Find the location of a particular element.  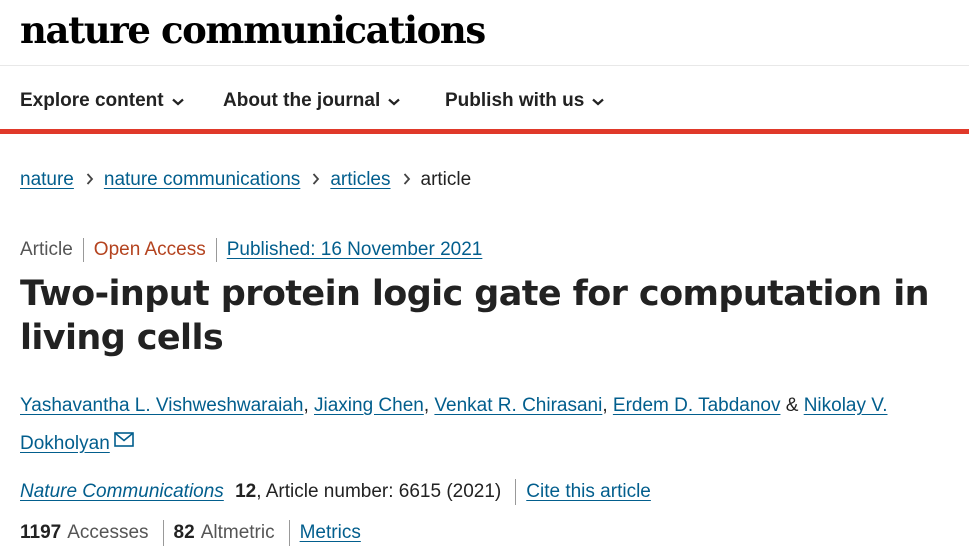

metrics-line: 1197 Accesses 82 Altmetric Metrics is located at coordinates (190, 533).